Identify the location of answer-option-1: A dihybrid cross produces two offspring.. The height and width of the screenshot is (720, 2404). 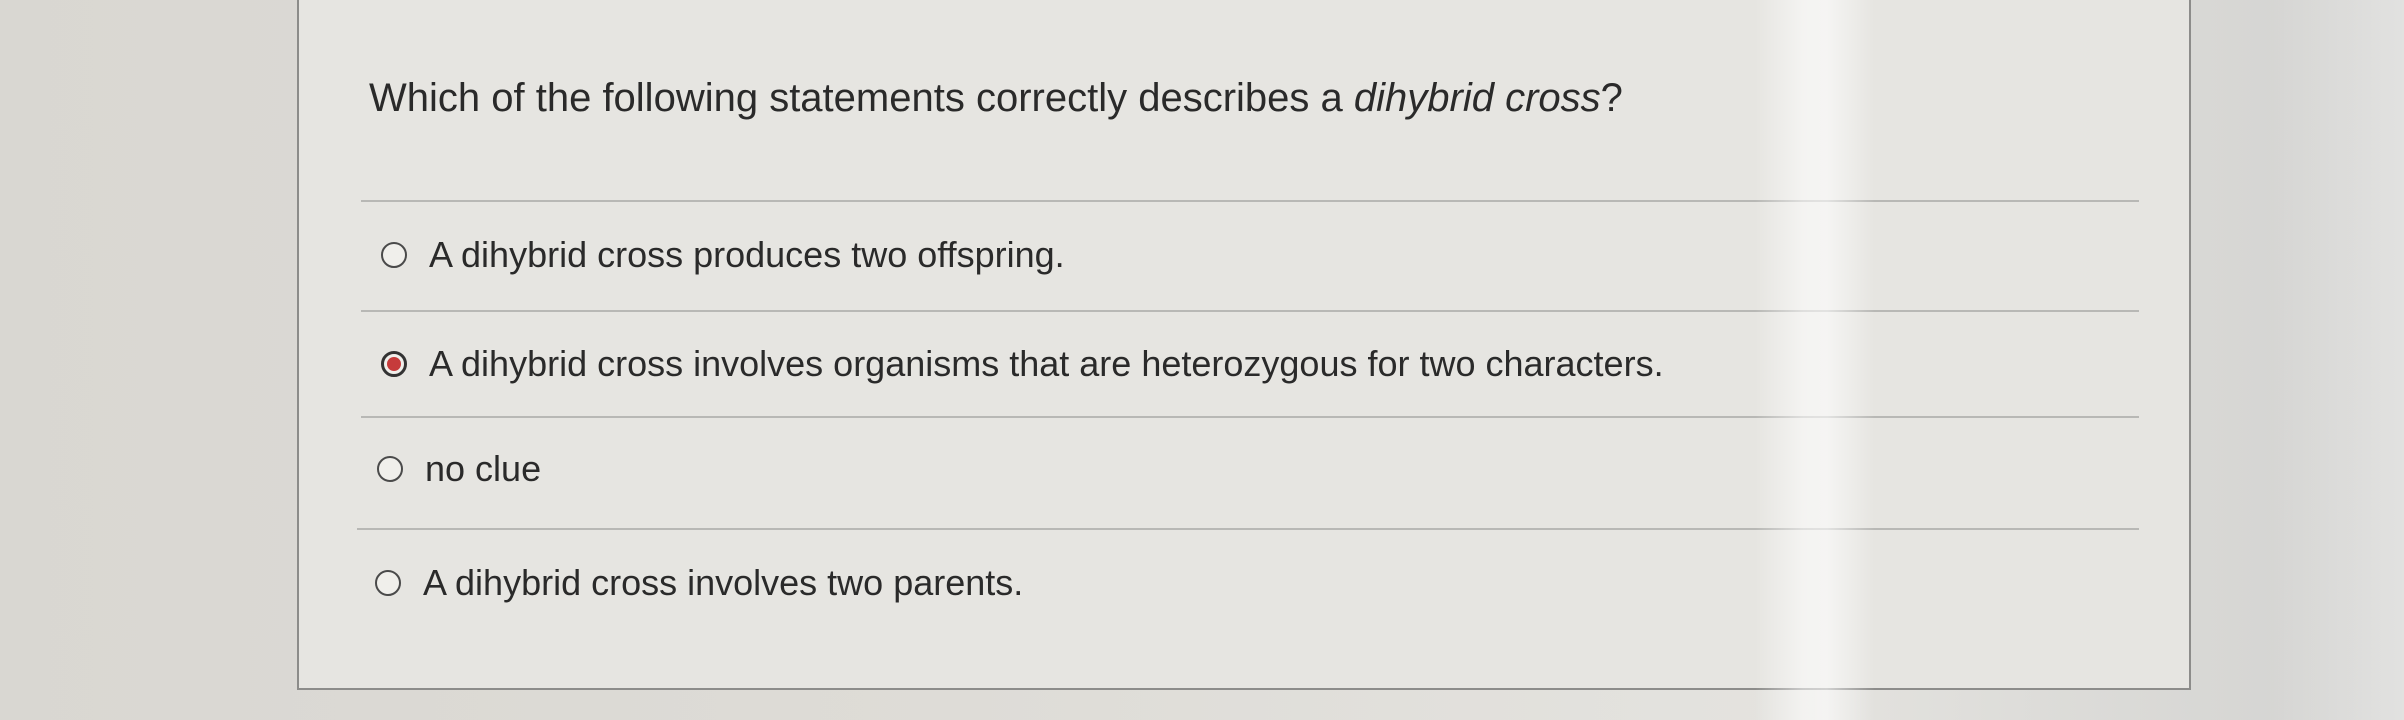
(723, 255).